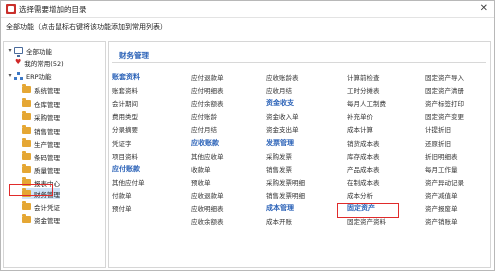 The height and width of the screenshot is (271, 495). Describe the element at coordinates (299, 62) in the screenshot. I see `section-divider` at that location.